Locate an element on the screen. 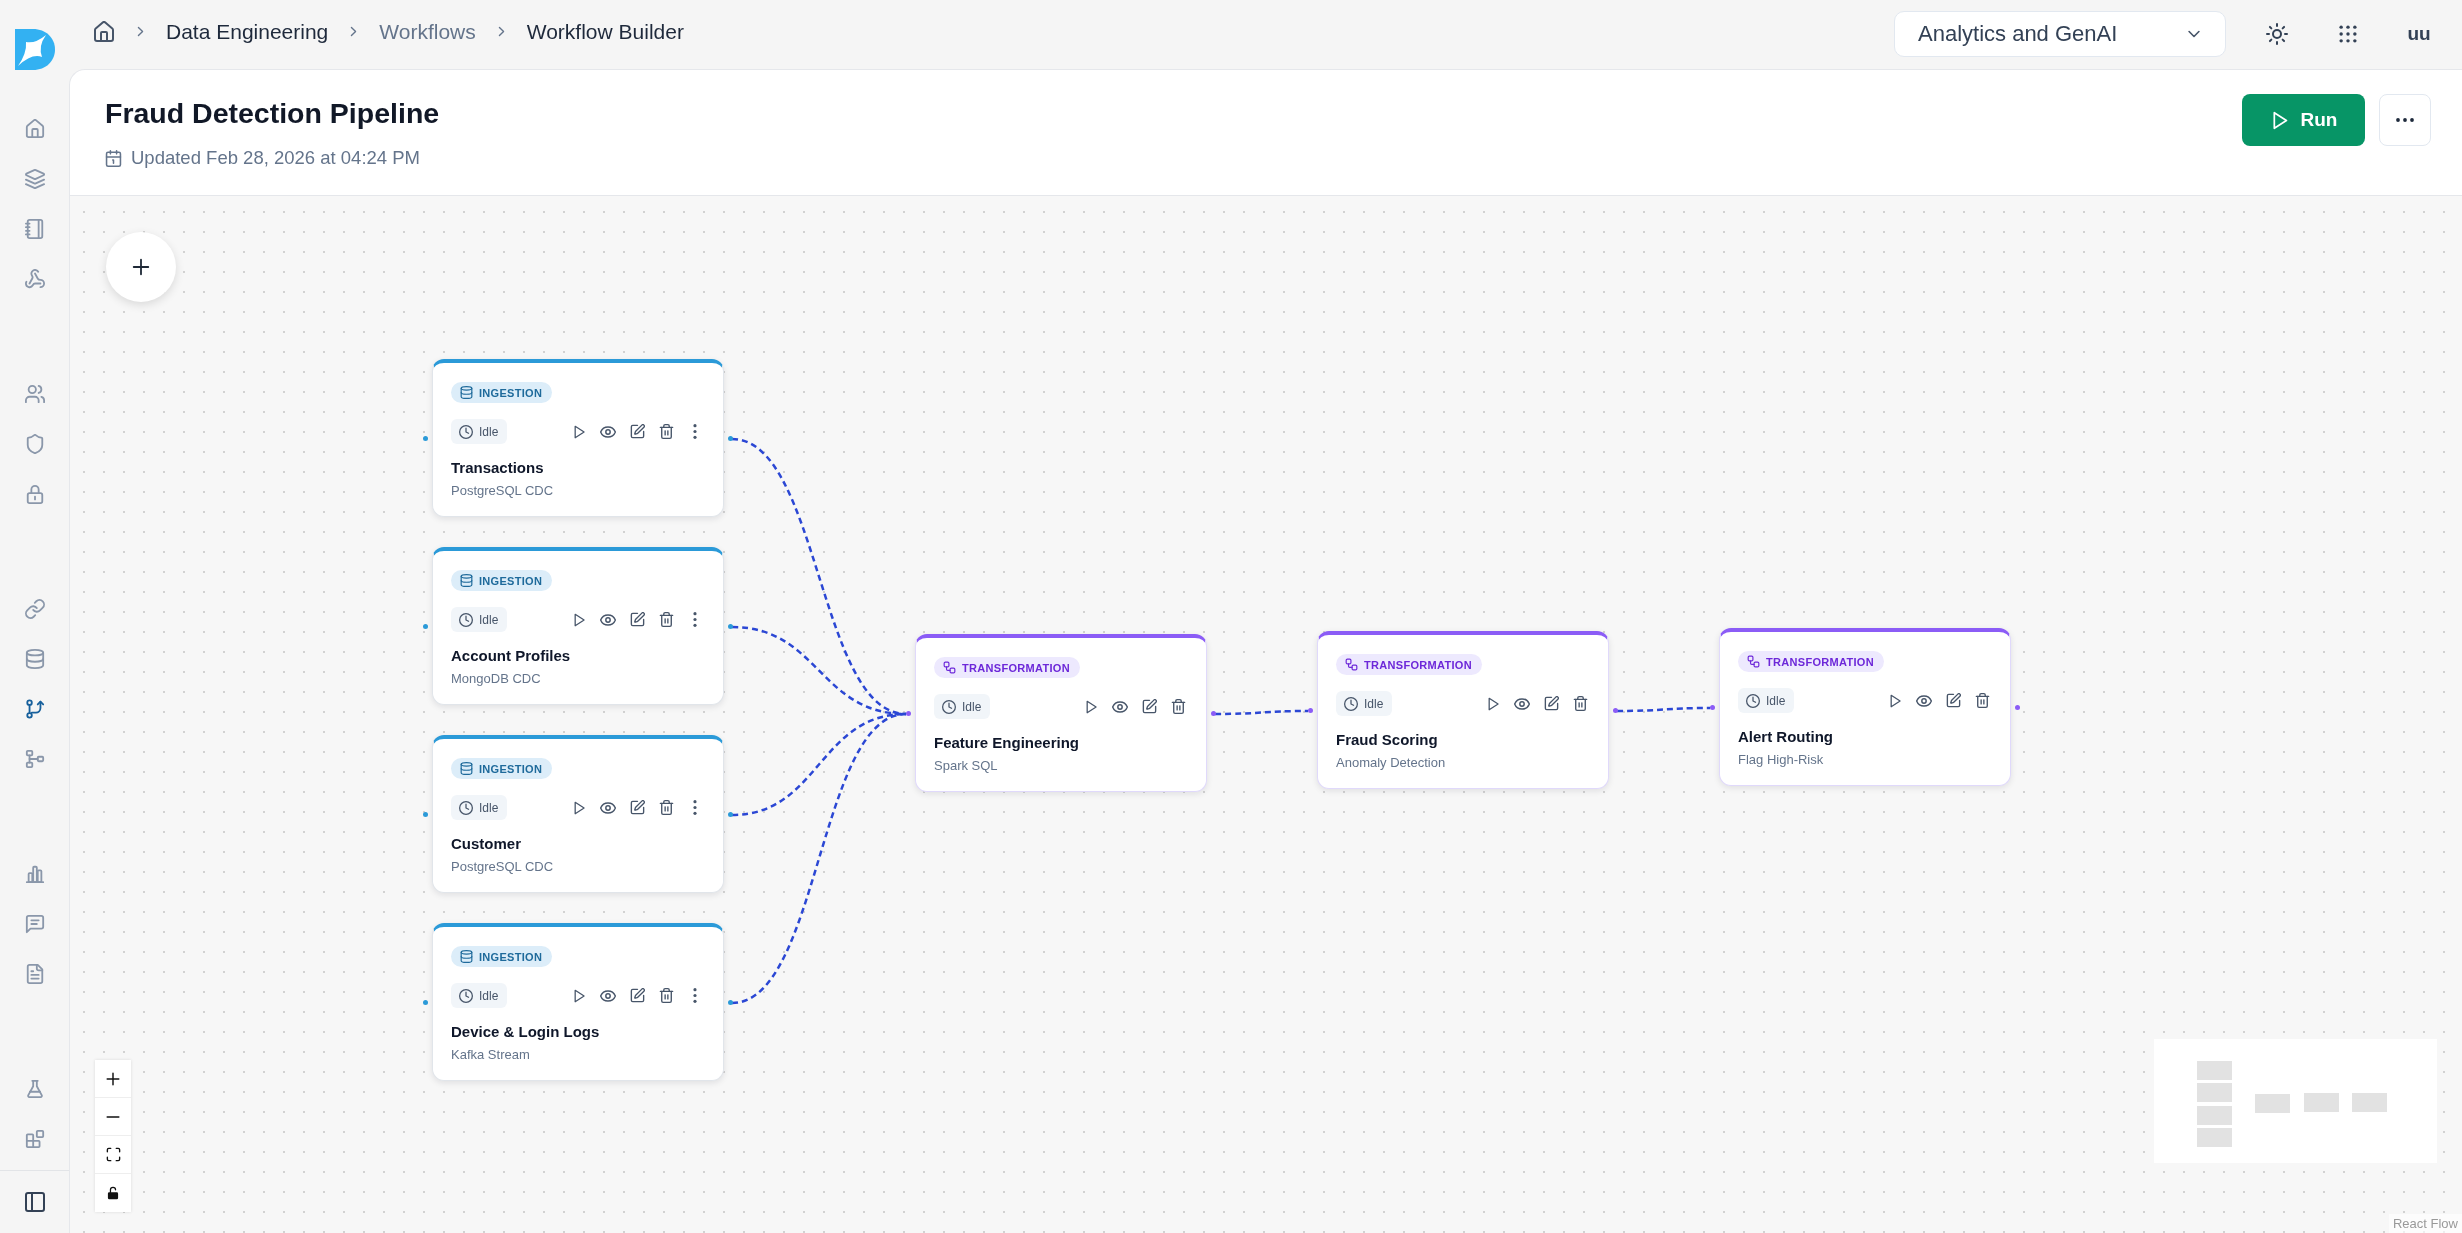  workflow-icon is located at coordinates (1351, 664).